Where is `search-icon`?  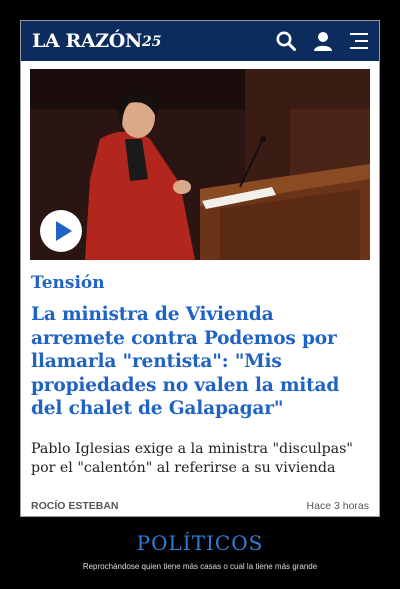 search-icon is located at coordinates (286, 41).